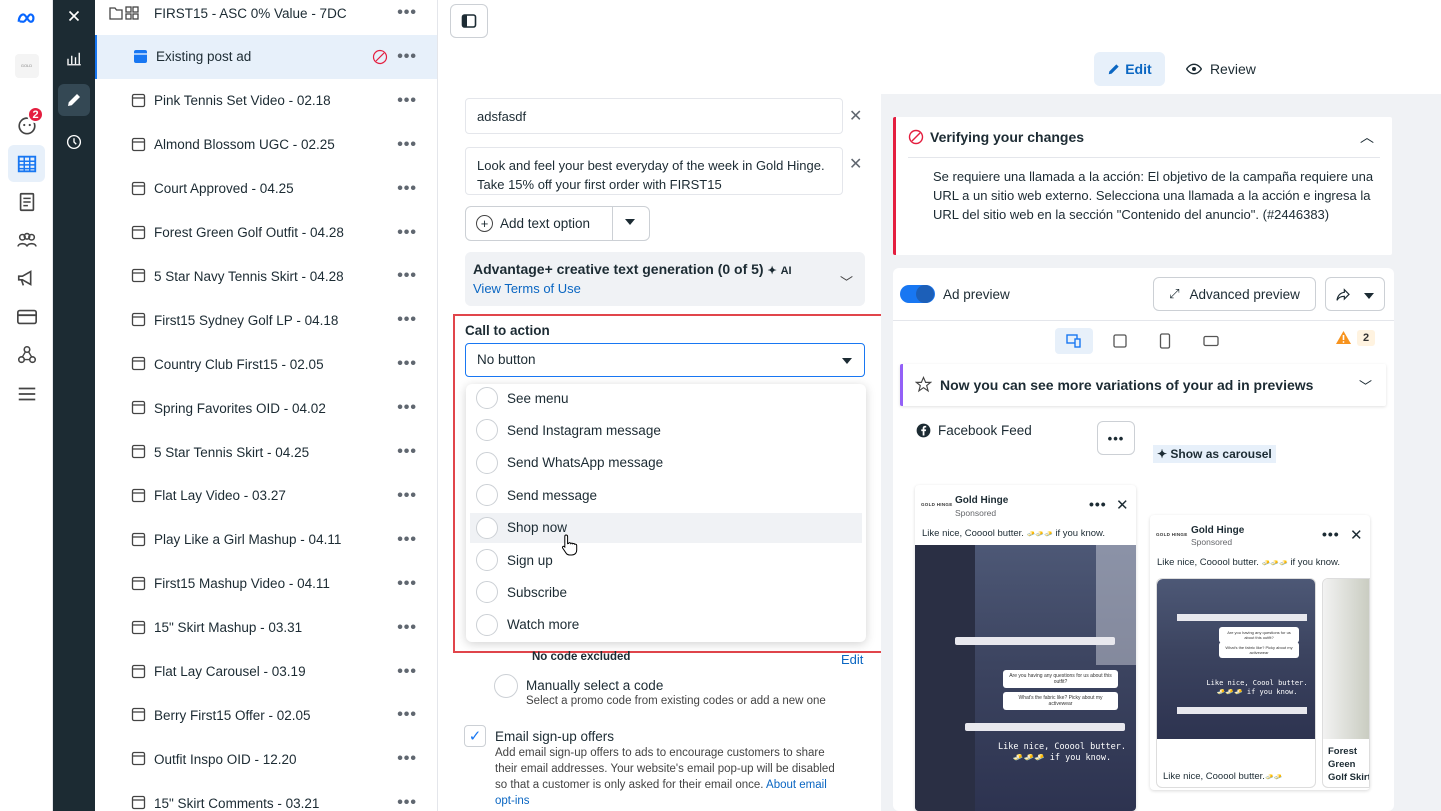 This screenshot has height=811, width=1441. What do you see at coordinates (1165, 341) in the screenshot?
I see `vertical-format-icon` at bounding box center [1165, 341].